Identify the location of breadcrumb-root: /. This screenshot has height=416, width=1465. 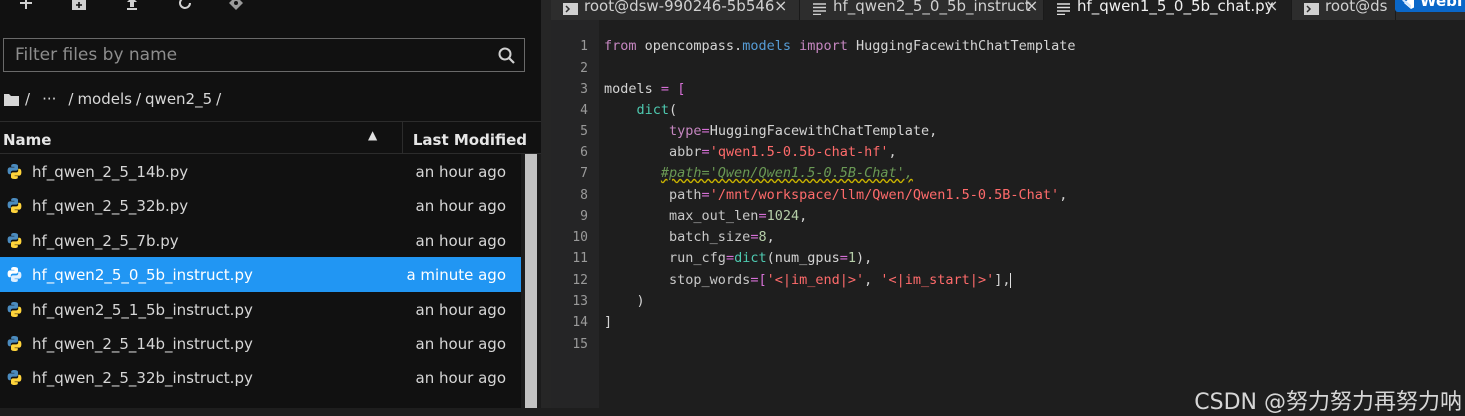
(27, 99).